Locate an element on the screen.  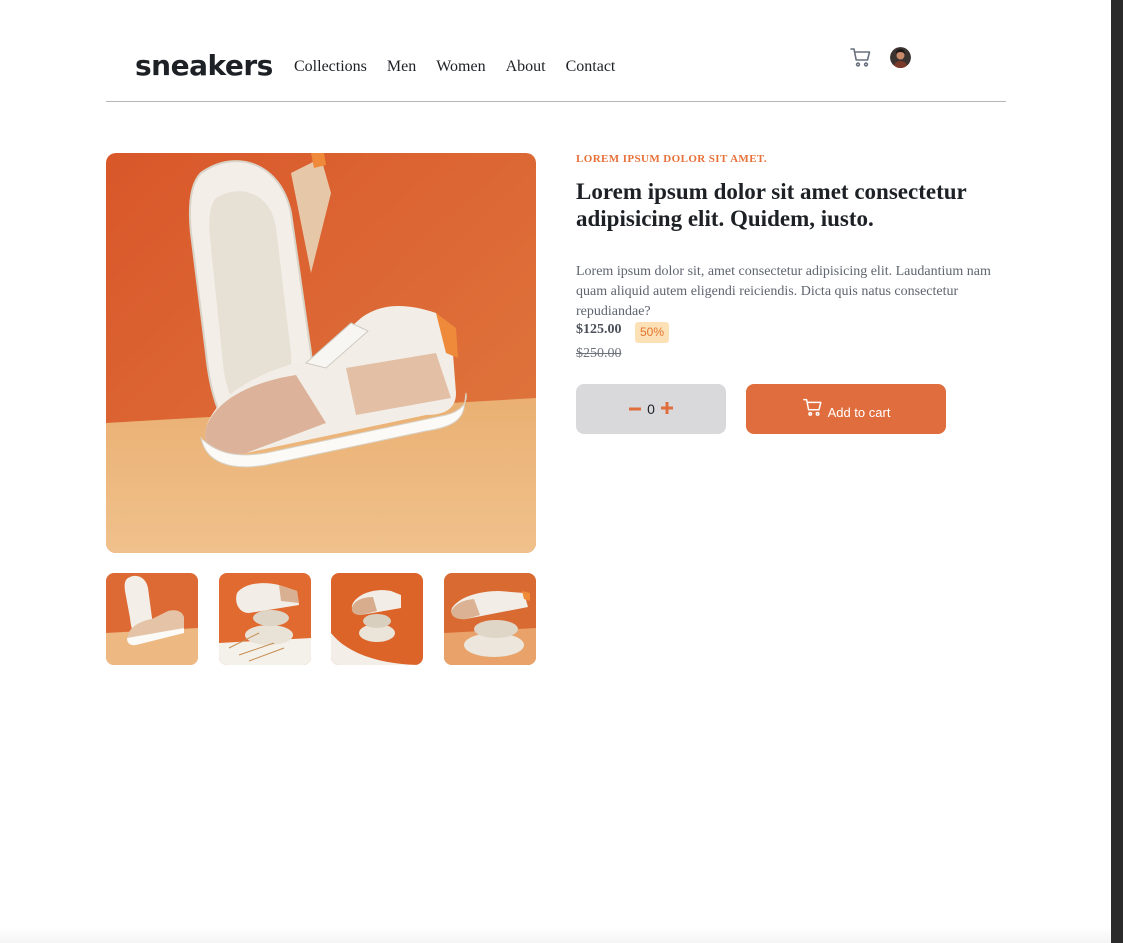
add-to-cart-button: Add to cart is located at coordinates (846, 409).